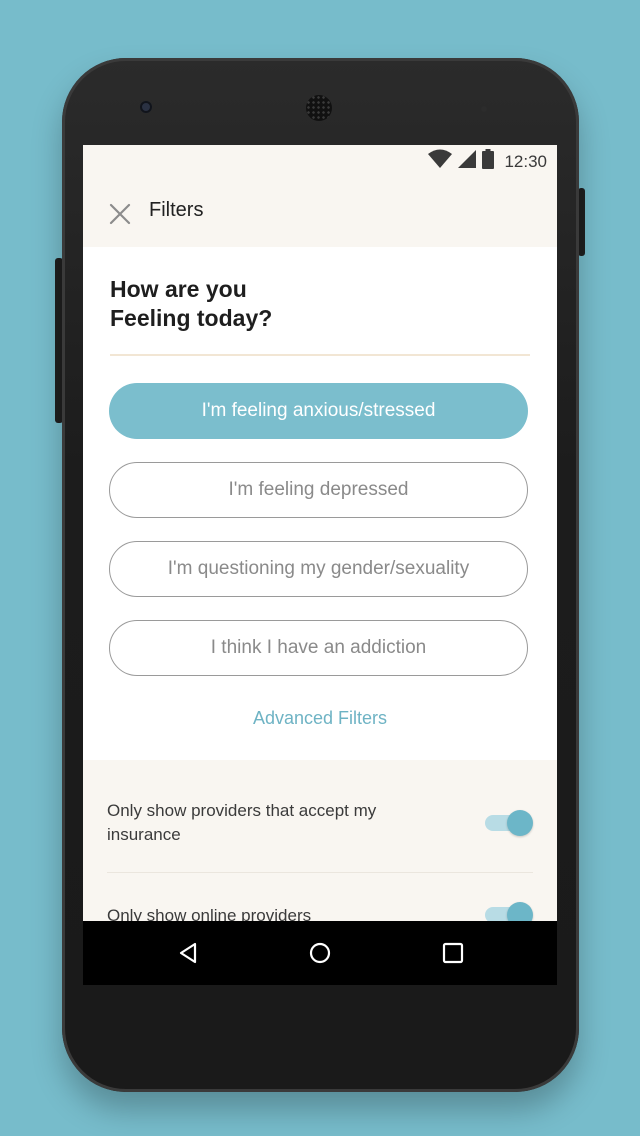  I want to click on advanced-filters-link: Advanced Filters, so click(320, 718).